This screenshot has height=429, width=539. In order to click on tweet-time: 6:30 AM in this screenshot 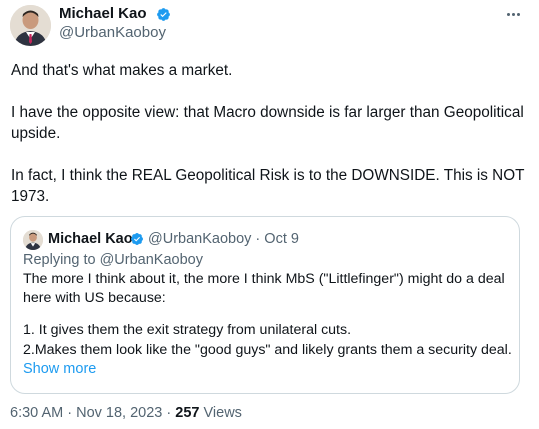, I will do `click(37, 413)`.